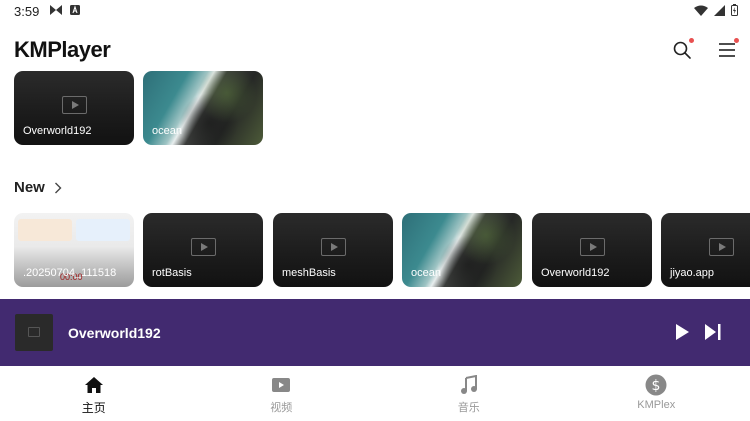 This screenshot has width=750, height=421. What do you see at coordinates (692, 273) in the screenshot?
I see `video-title: jiyao.app` at bounding box center [692, 273].